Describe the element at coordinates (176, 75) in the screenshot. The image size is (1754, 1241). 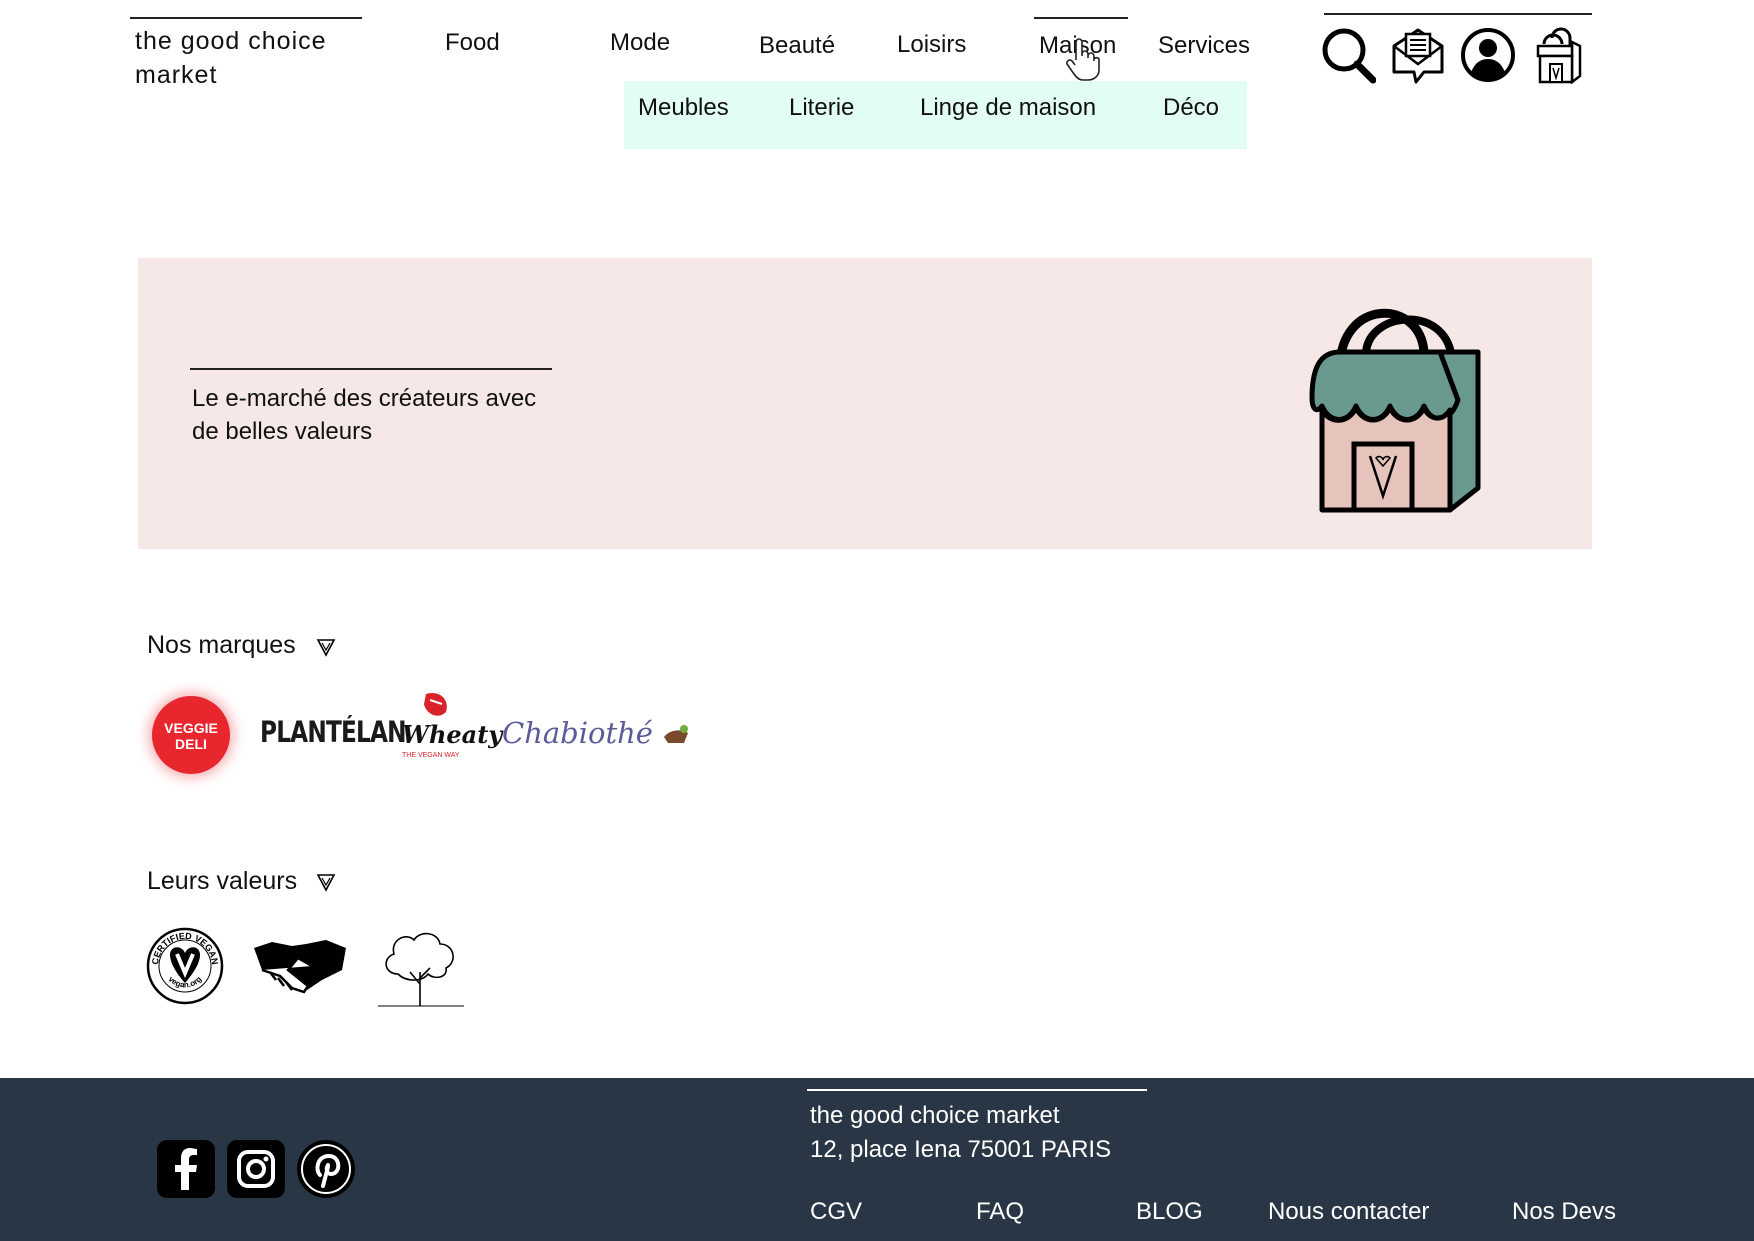
I see `logo-line-2: market` at that location.